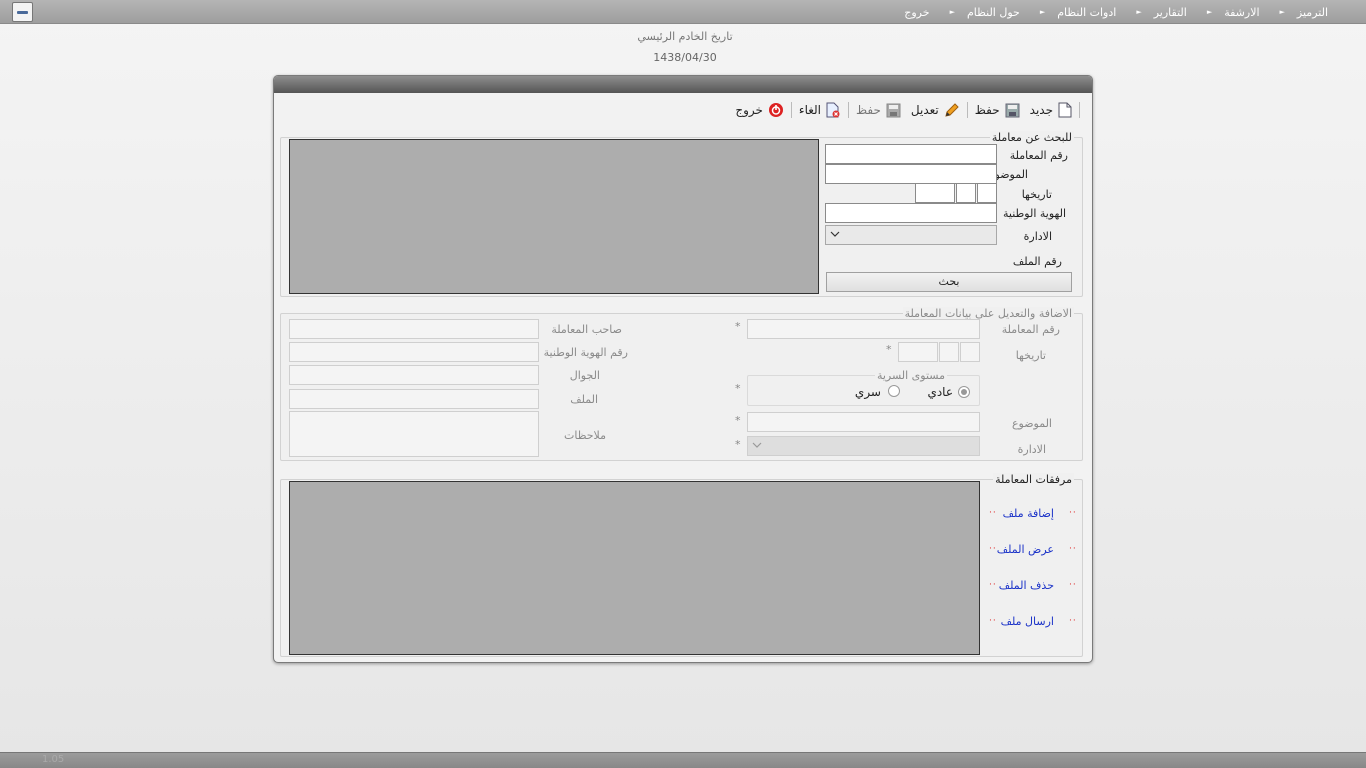  I want to click on menu-item-archive: الارشفة ►, so click(1233, 12).